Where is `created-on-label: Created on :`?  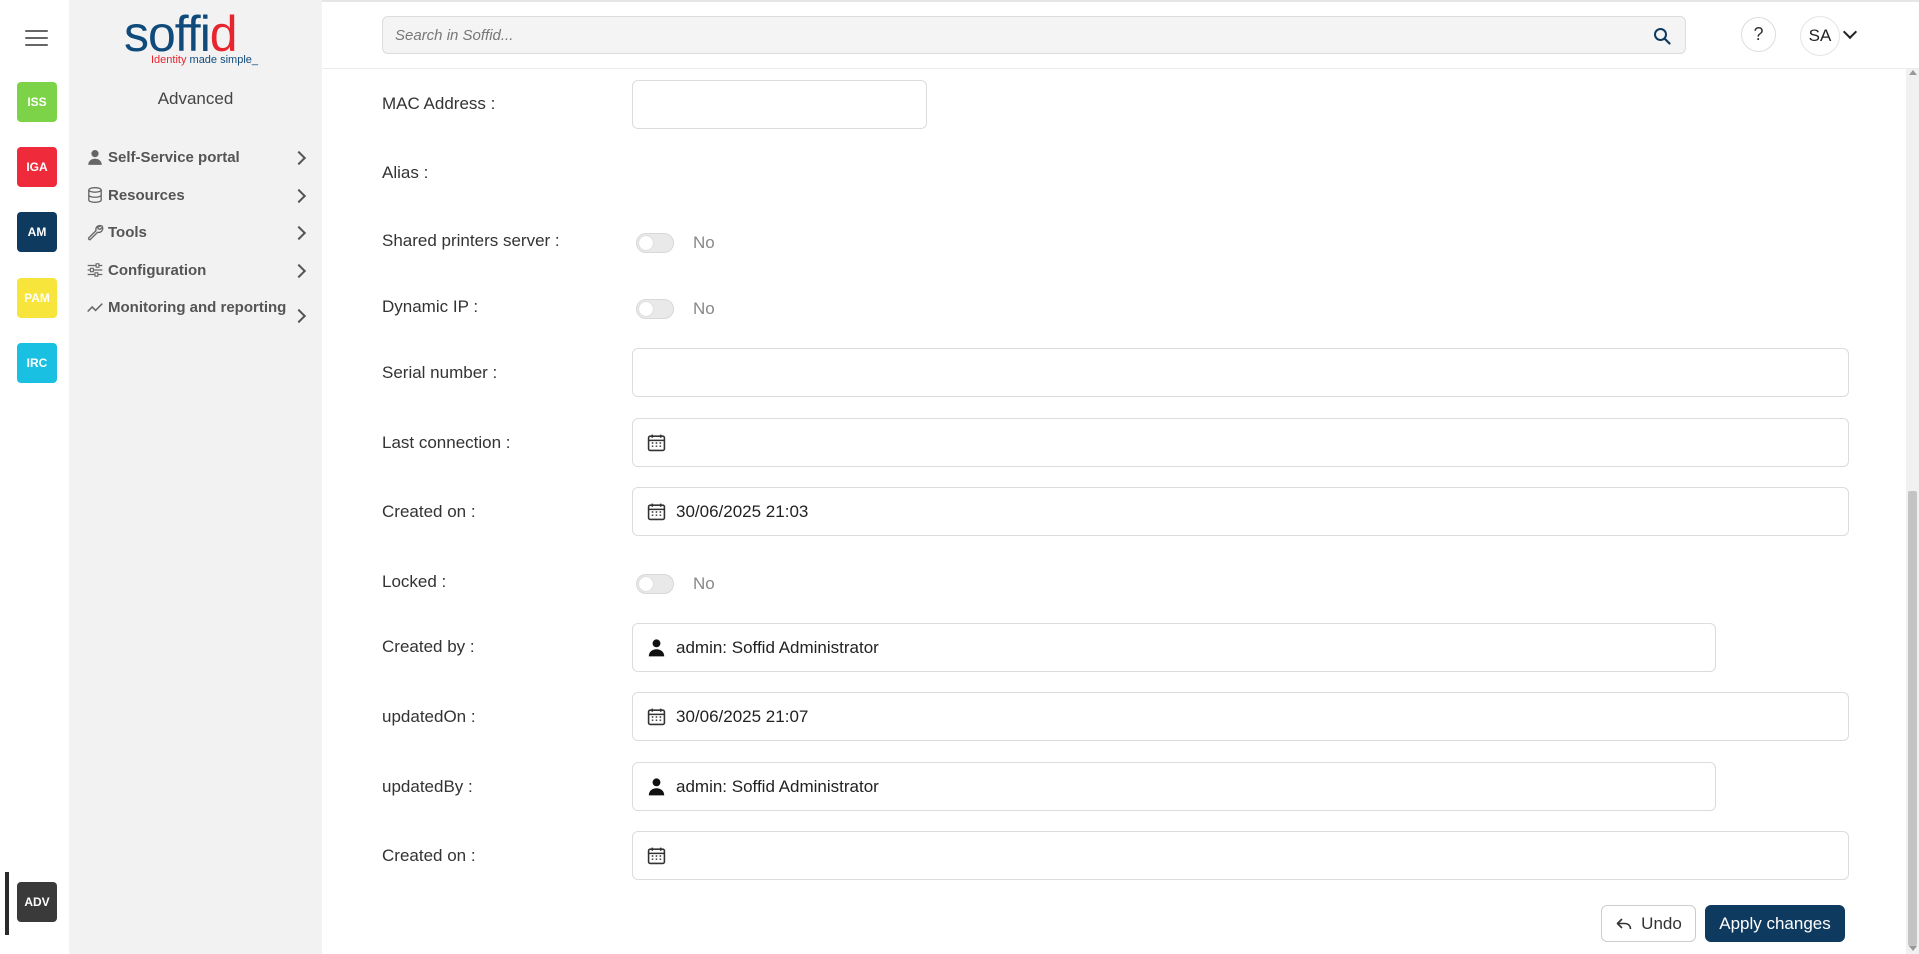
created-on-label: Created on : is located at coordinates (429, 511).